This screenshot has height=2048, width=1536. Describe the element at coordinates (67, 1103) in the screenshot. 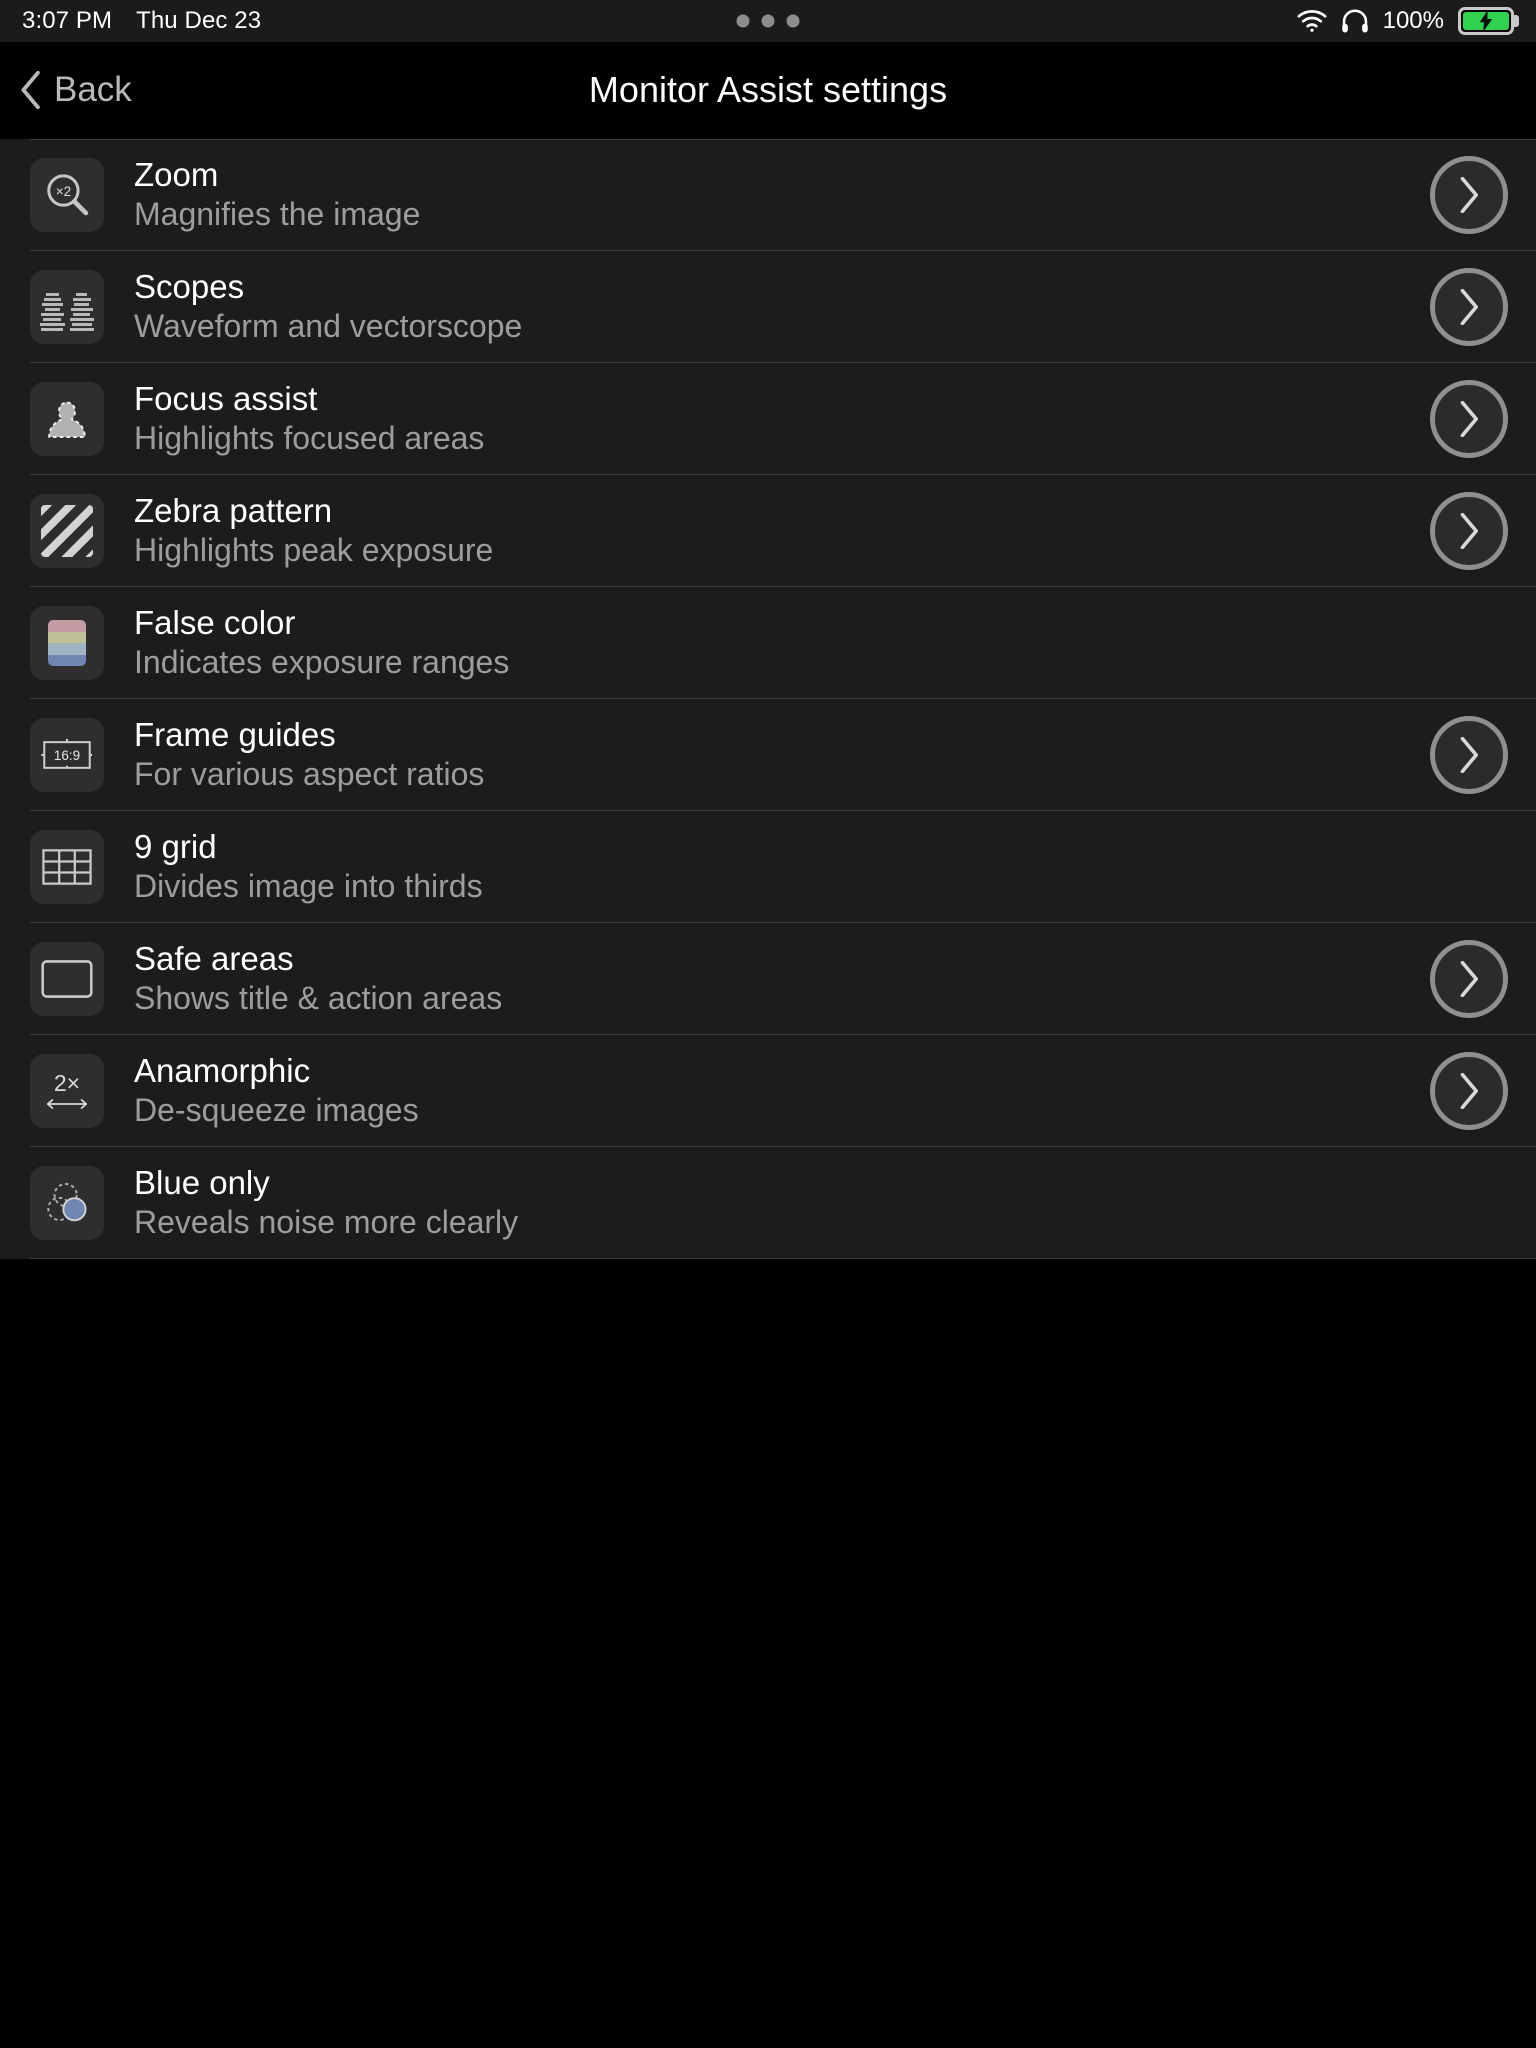

I see `double-arrow-icon` at that location.